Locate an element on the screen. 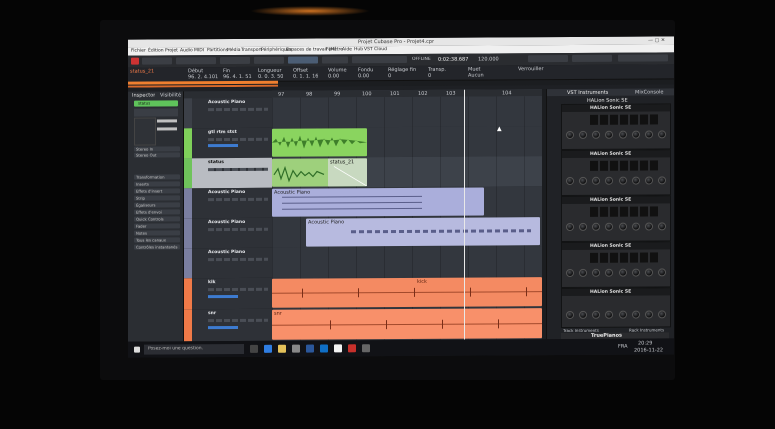 The image size is (775, 429). info-value-3: 0. 1. 1. 16 is located at coordinates (305, 77).